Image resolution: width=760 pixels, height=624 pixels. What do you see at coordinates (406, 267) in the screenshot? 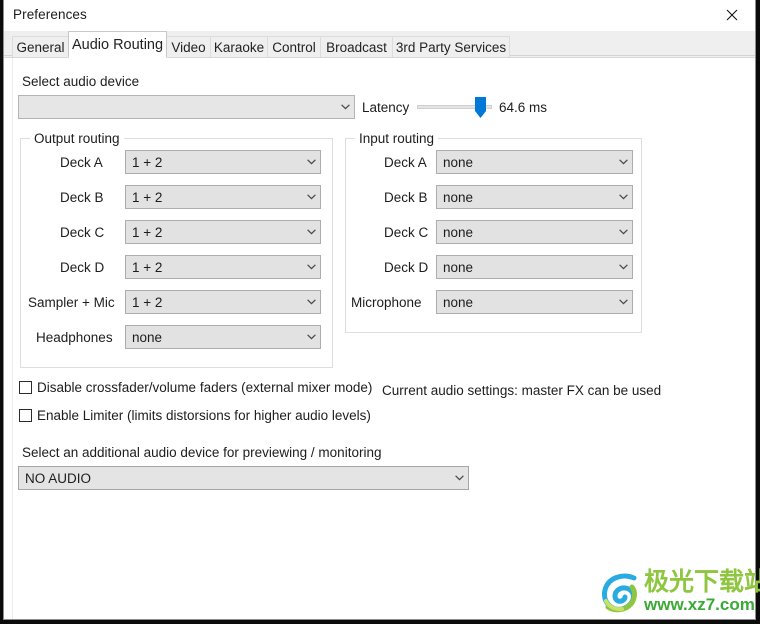
I see `input-deck-d-label: Deck D` at bounding box center [406, 267].